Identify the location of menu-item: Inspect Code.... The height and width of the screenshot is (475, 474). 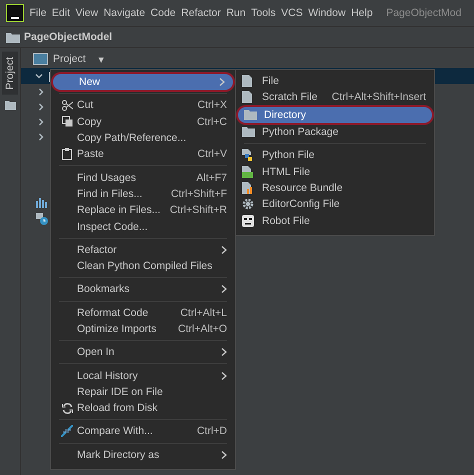
(143, 226).